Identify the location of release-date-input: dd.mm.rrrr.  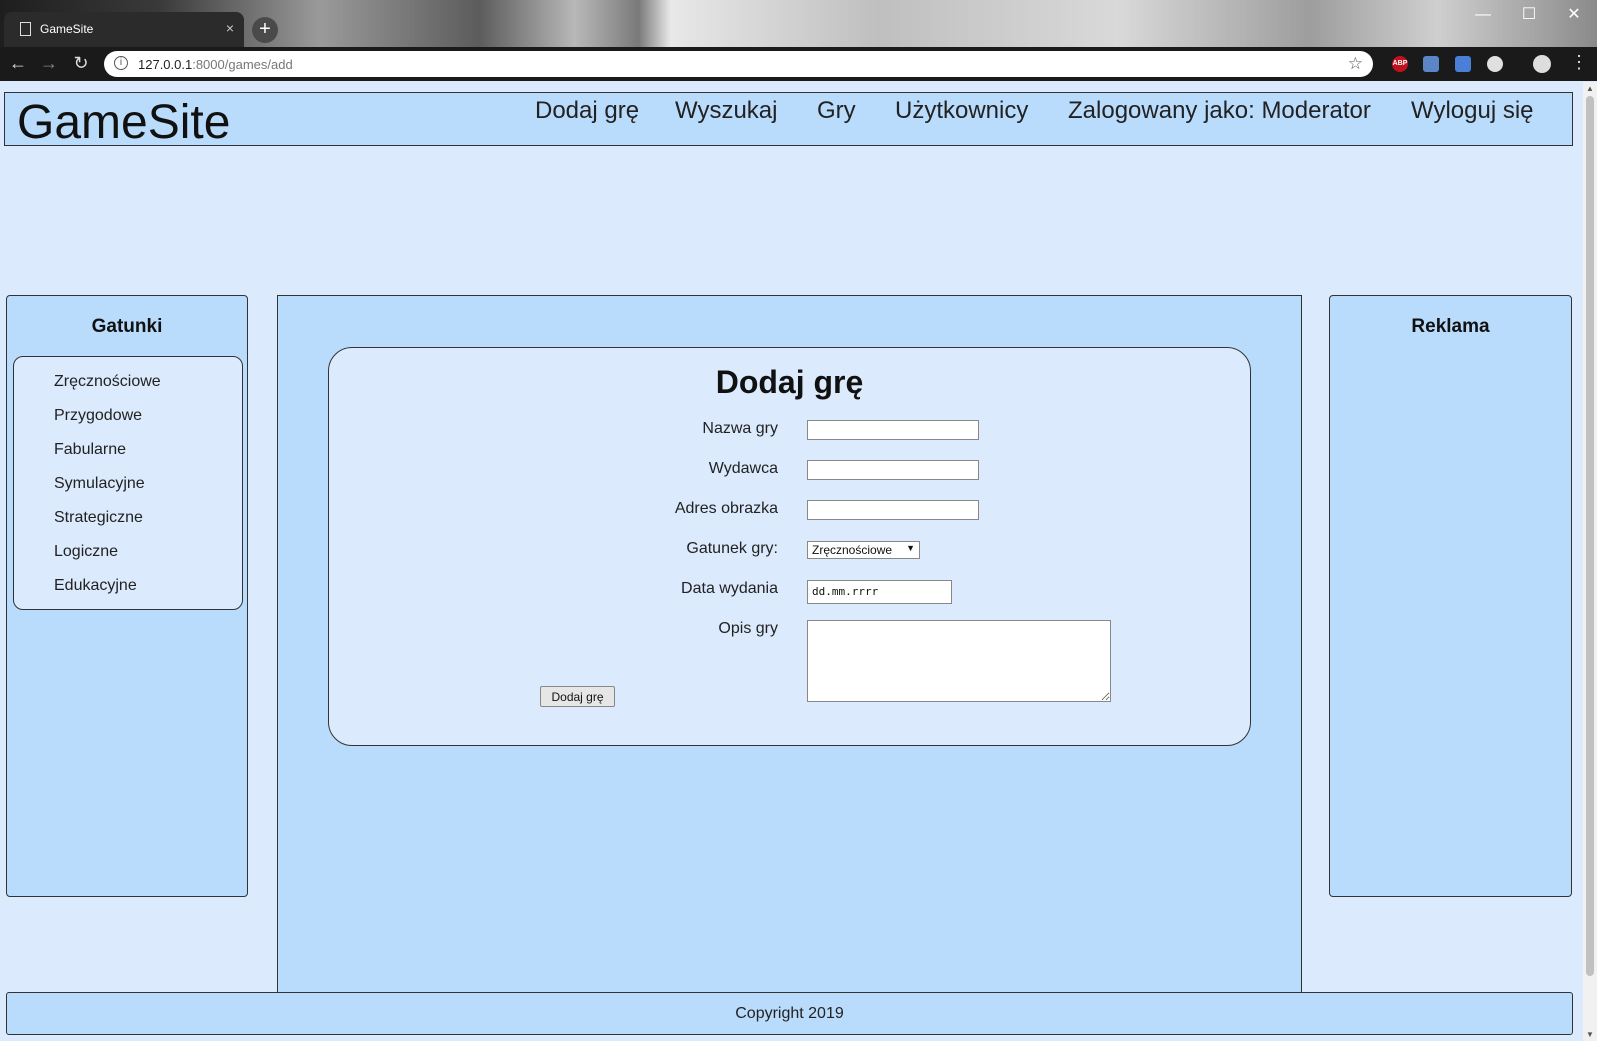
(879, 592).